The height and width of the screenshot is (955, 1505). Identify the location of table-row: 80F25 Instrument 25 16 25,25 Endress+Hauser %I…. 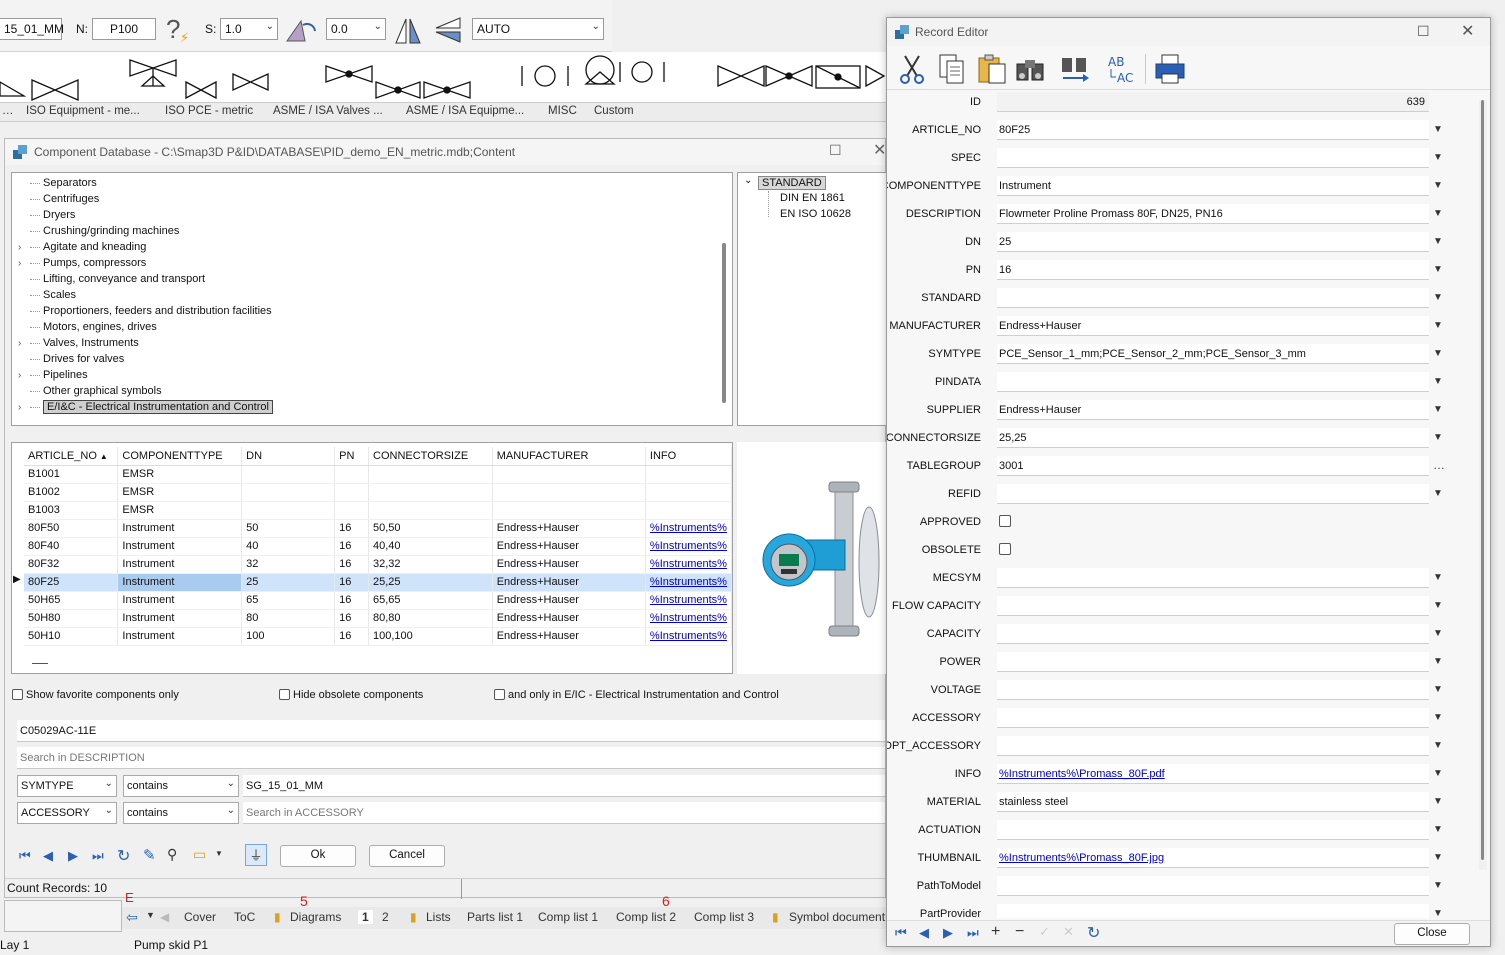
(378, 582).